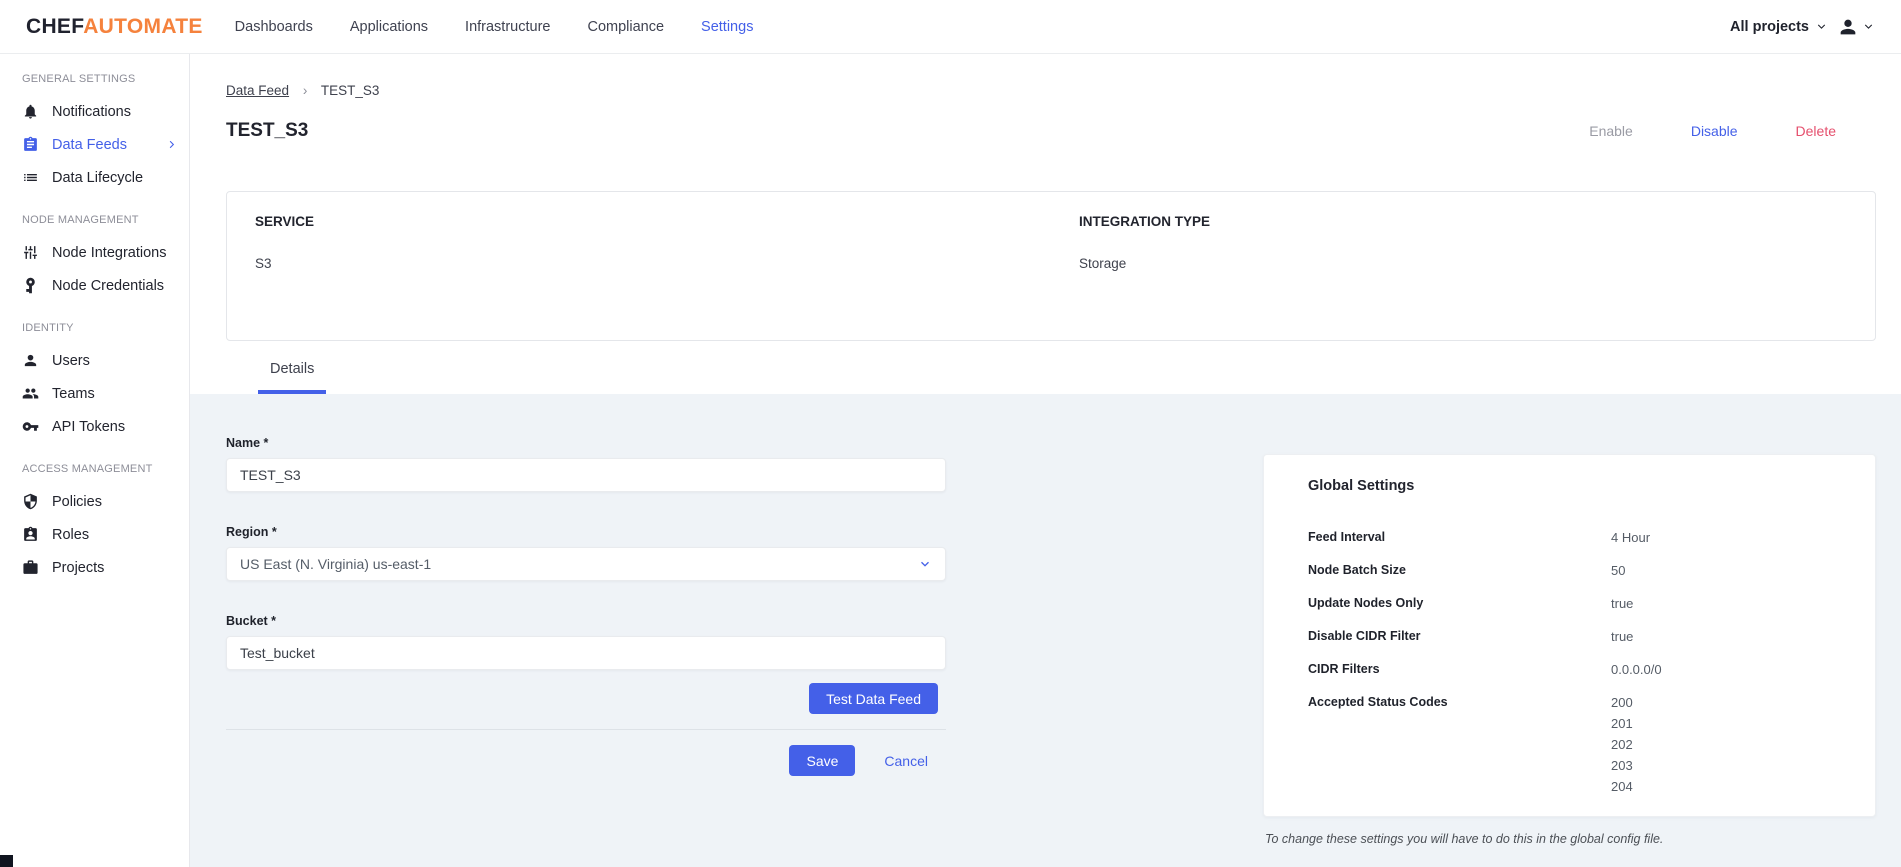 This screenshot has width=1901, height=867. What do you see at coordinates (1848, 26) in the screenshot?
I see `user-avatar-icon` at bounding box center [1848, 26].